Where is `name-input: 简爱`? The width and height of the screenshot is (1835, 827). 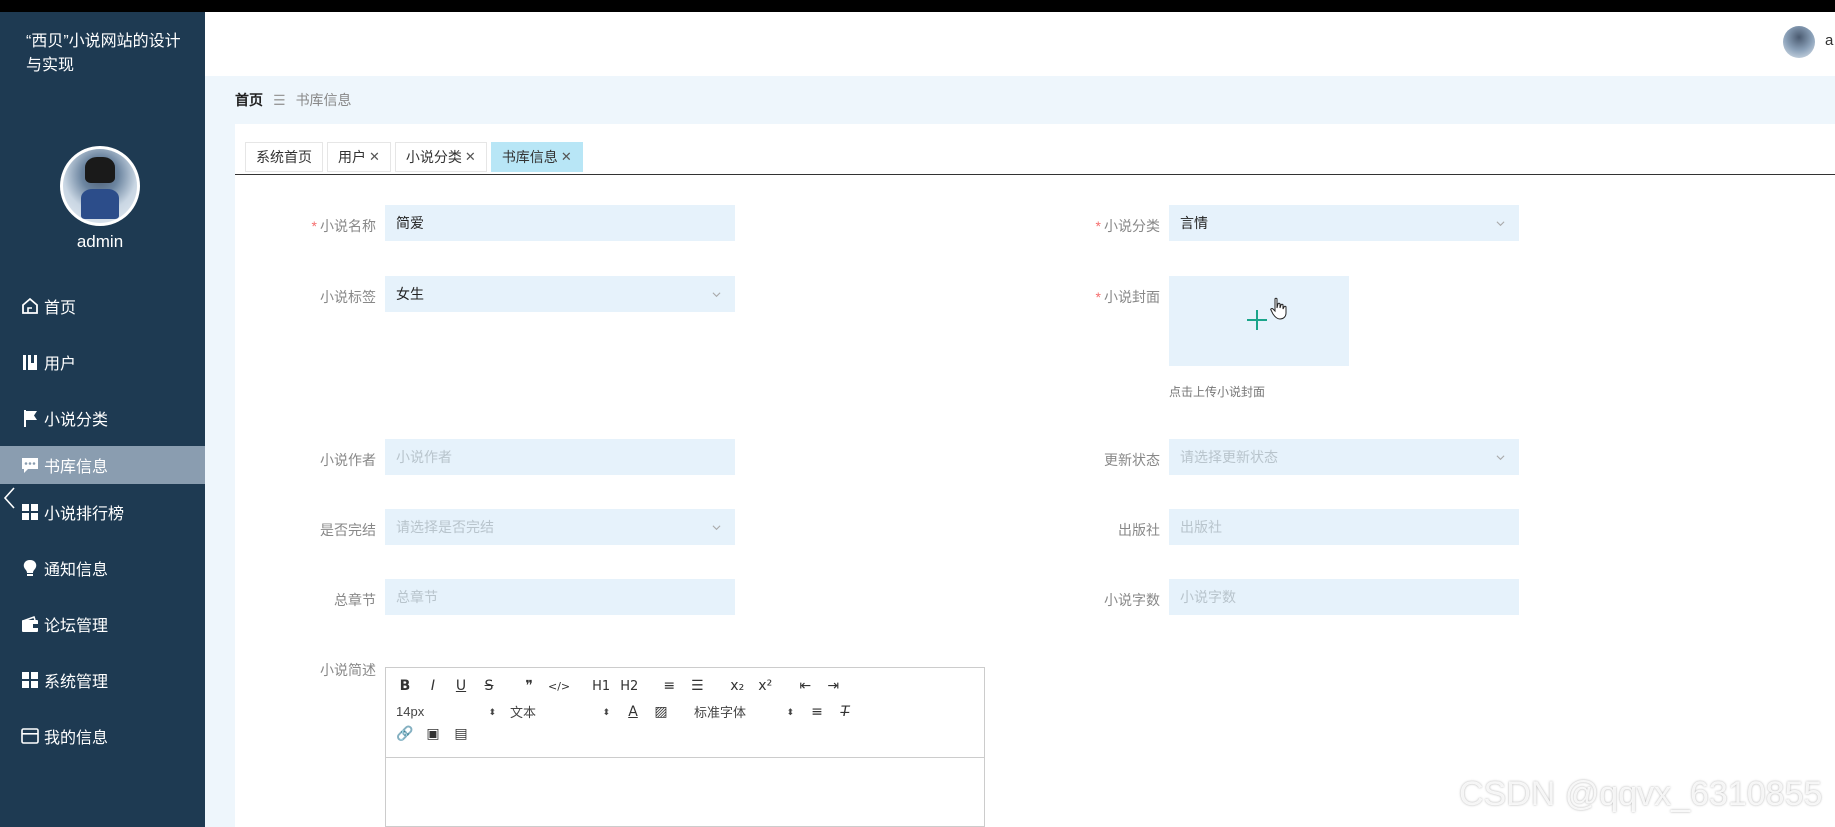 name-input: 简爱 is located at coordinates (560, 223).